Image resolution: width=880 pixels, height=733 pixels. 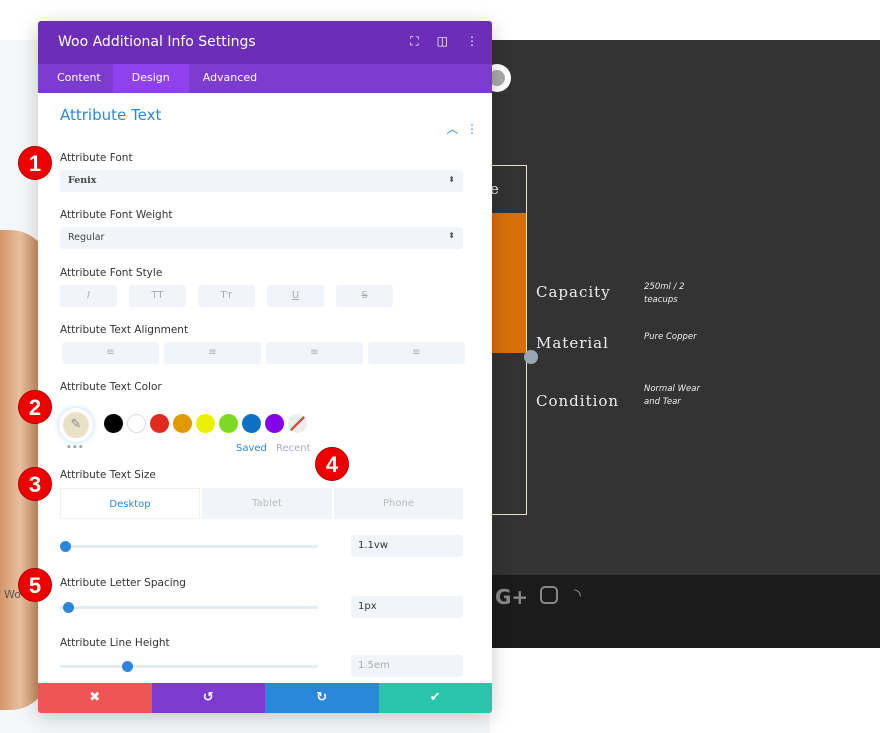 I want to click on step-marker: 1, so click(x=35, y=163).